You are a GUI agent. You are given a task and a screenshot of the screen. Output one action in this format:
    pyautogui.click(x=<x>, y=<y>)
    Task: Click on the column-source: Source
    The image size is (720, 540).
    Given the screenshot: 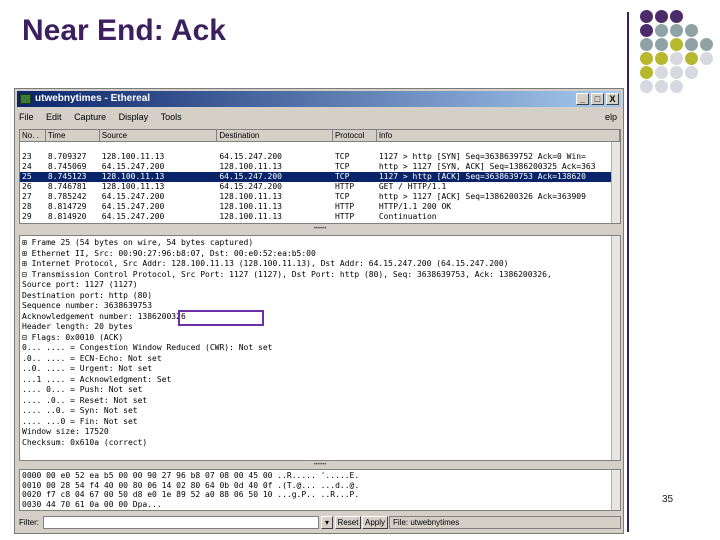 What is the action you would take?
    pyautogui.click(x=159, y=135)
    